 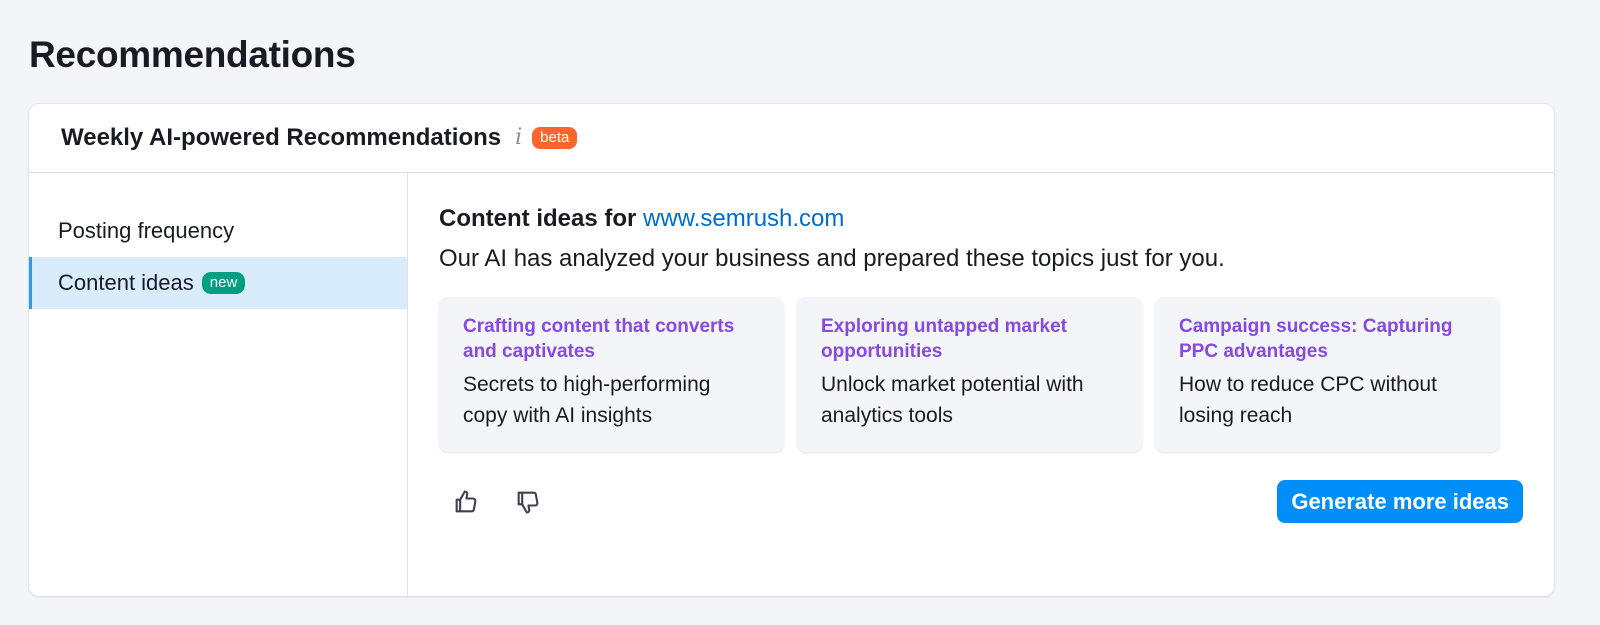 I want to click on sidebar-item-label: Content ideas, so click(x=126, y=282).